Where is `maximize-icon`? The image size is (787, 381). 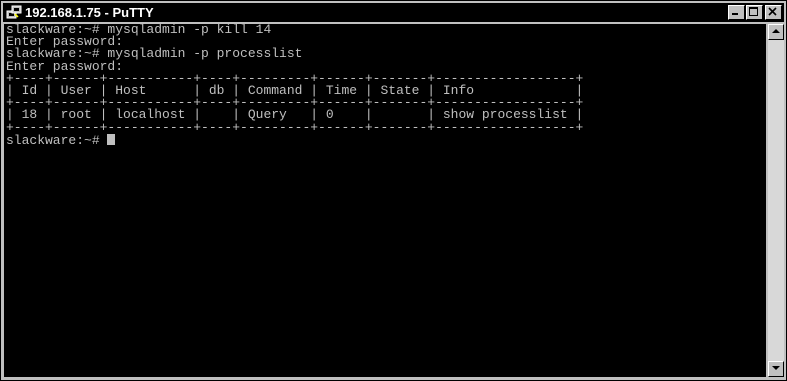
maximize-icon is located at coordinates (753, 11).